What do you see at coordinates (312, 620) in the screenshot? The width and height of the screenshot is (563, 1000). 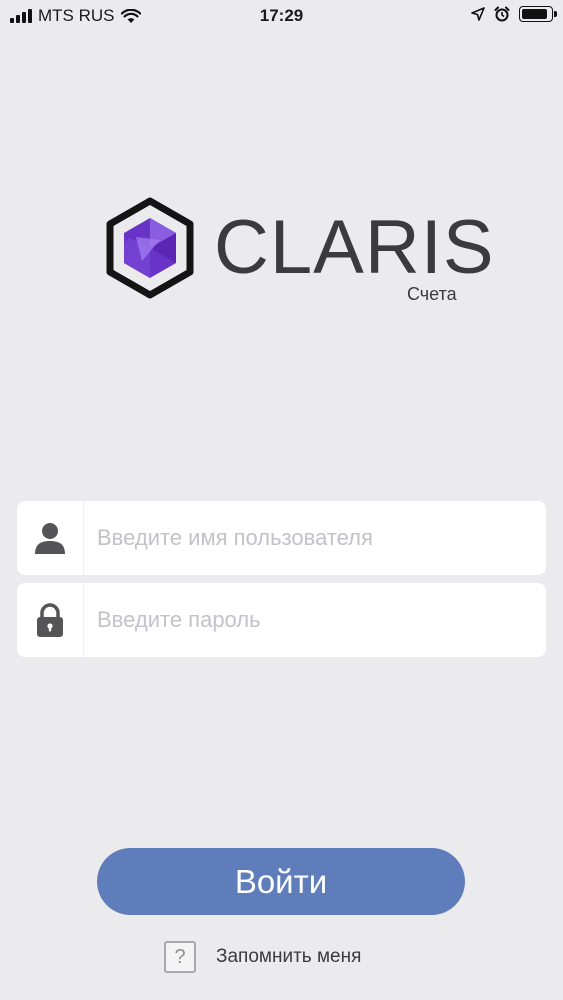 I see `password-input` at bounding box center [312, 620].